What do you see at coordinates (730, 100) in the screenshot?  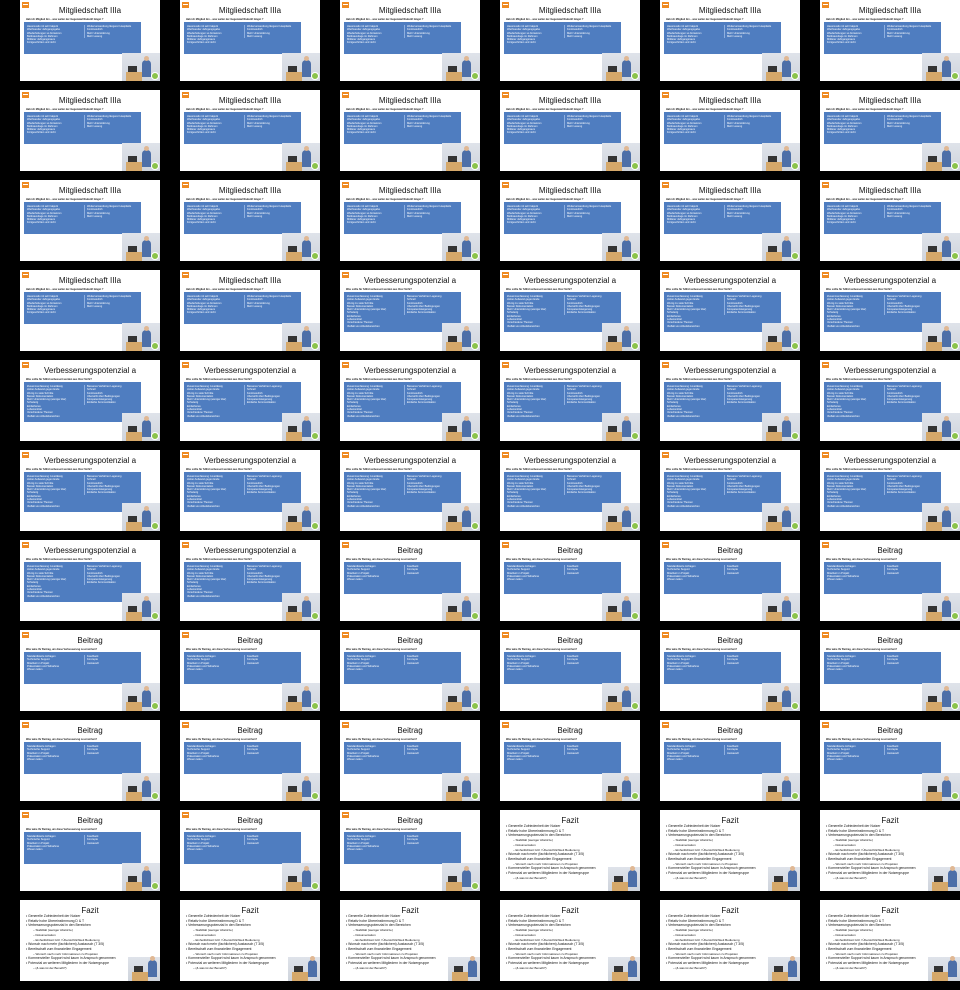 I see `slide-title: Mitgliedschaft IIIa` at bounding box center [730, 100].